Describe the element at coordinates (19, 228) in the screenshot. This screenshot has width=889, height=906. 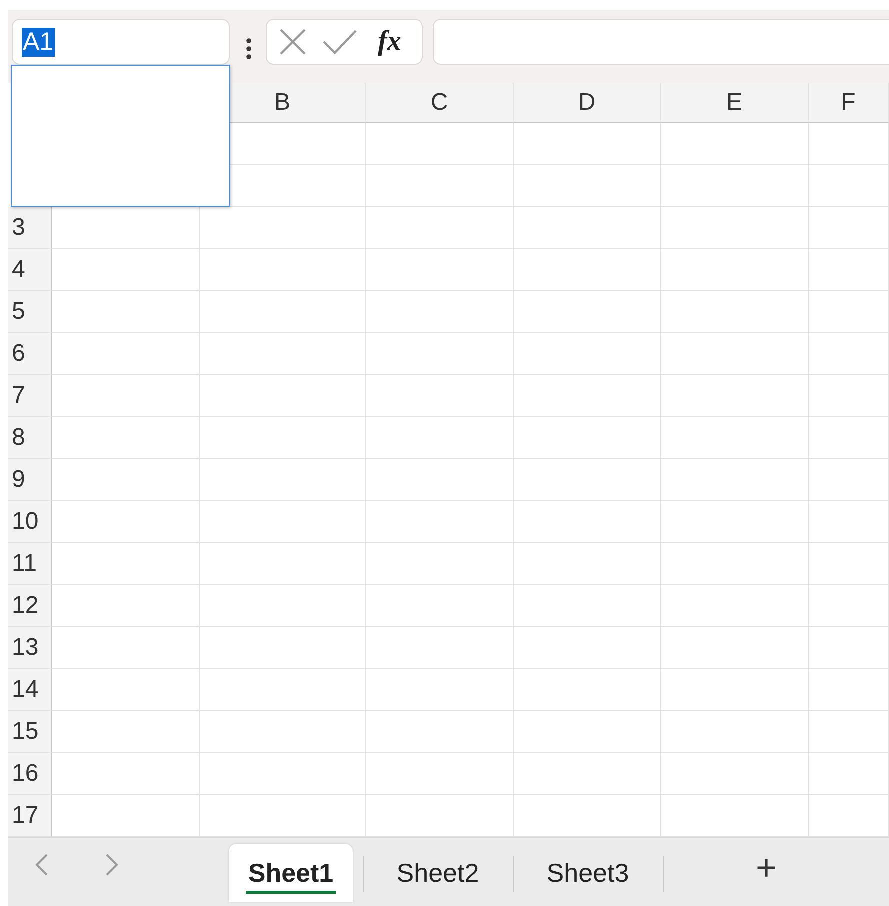
I see `row-header: 3` at that location.